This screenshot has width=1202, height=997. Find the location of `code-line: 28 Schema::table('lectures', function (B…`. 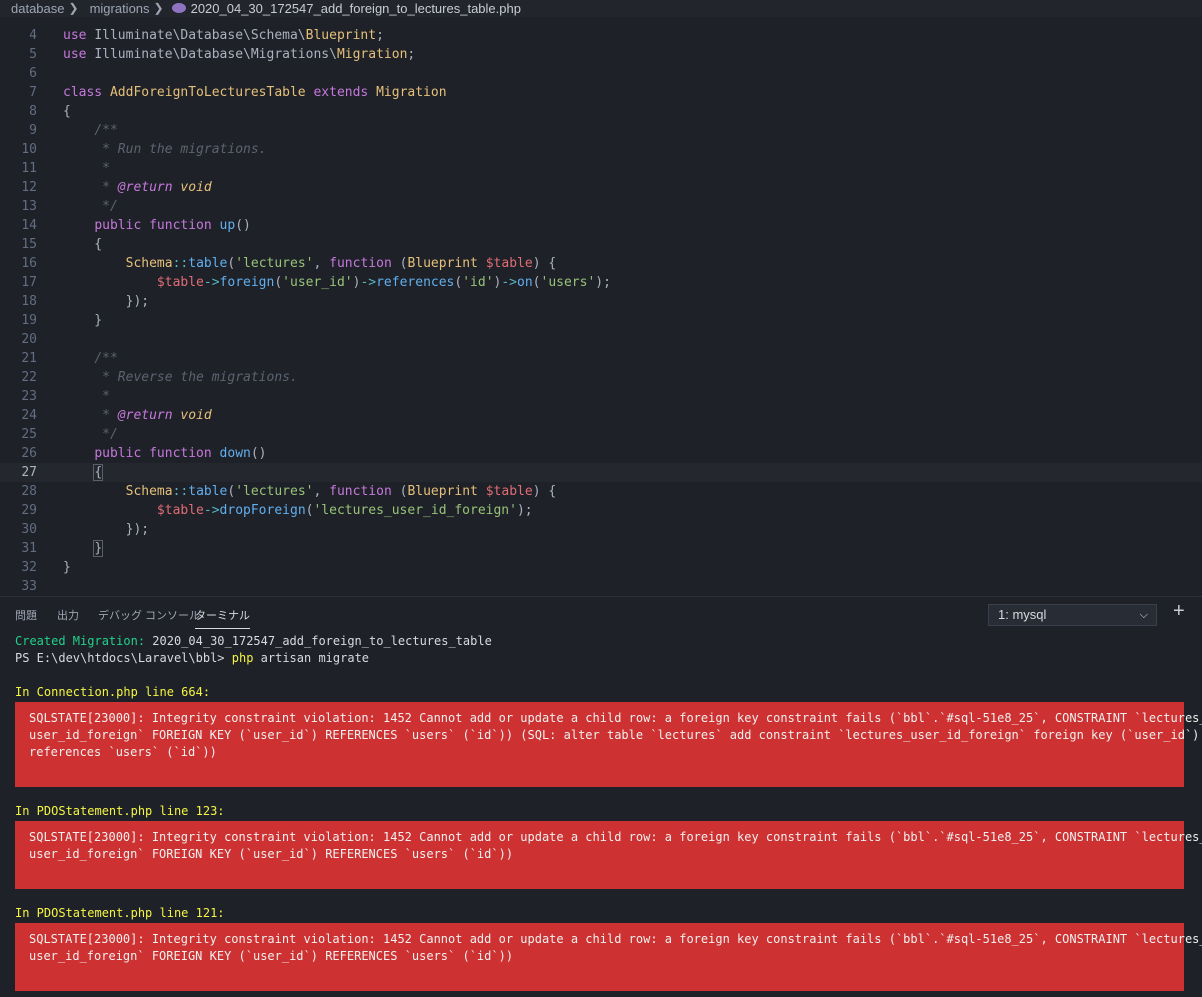

code-line: 28 Schema::table('lectures', function (B… is located at coordinates (601, 491).